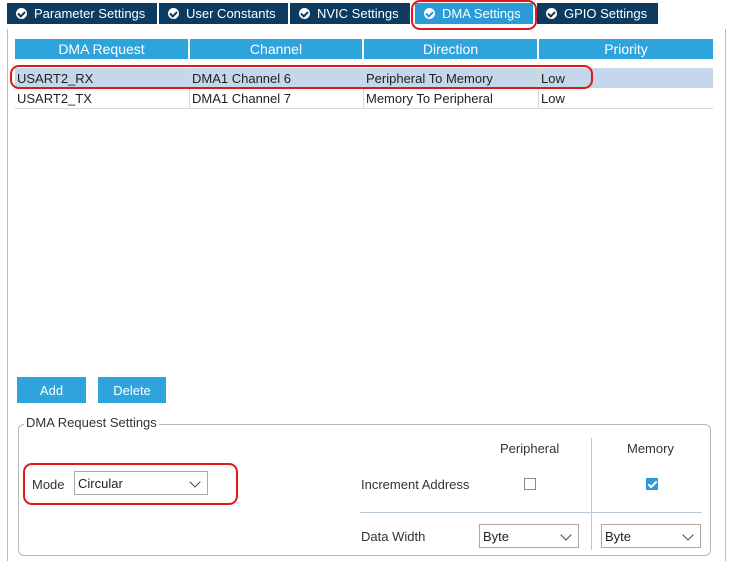  I want to click on tab-user-constants: User Constants, so click(223, 13).